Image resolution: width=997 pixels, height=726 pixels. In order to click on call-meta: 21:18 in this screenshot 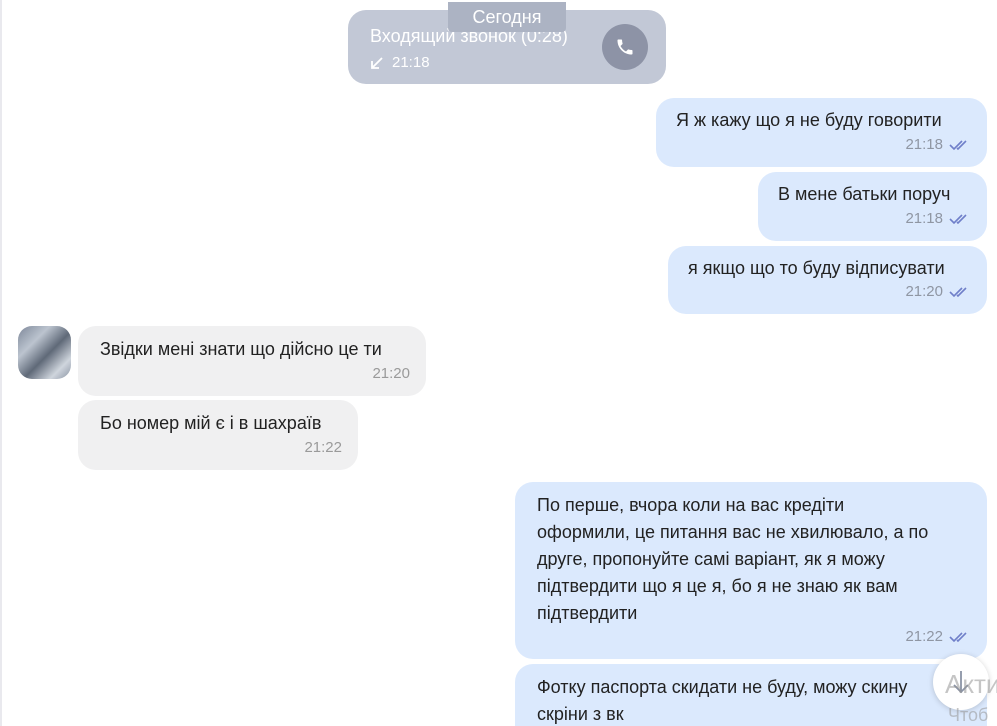, I will do `click(400, 62)`.